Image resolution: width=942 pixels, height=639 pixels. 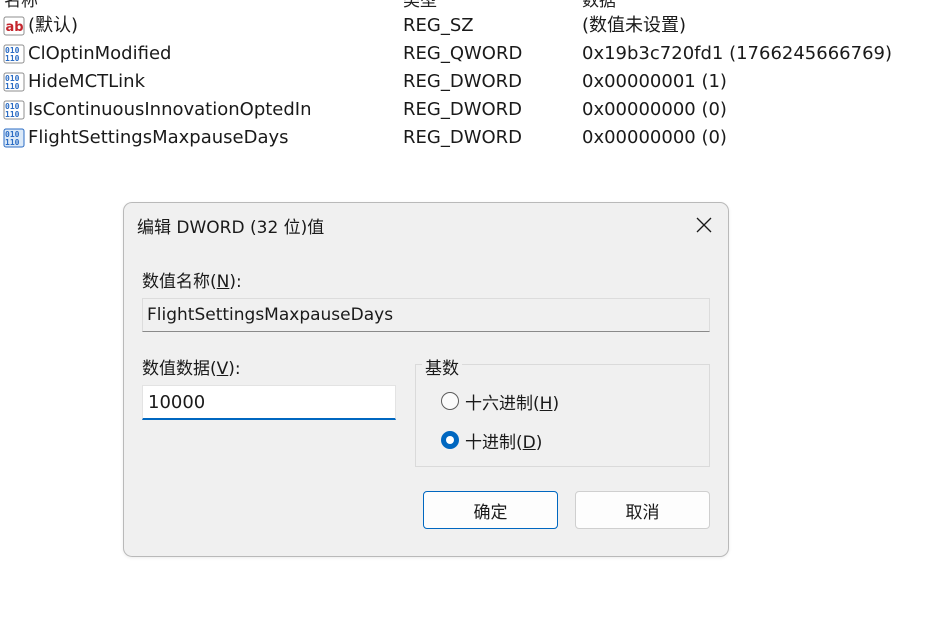 I want to click on list-item-name: IsContinuousInnovationOptedIn, so click(x=170, y=109).